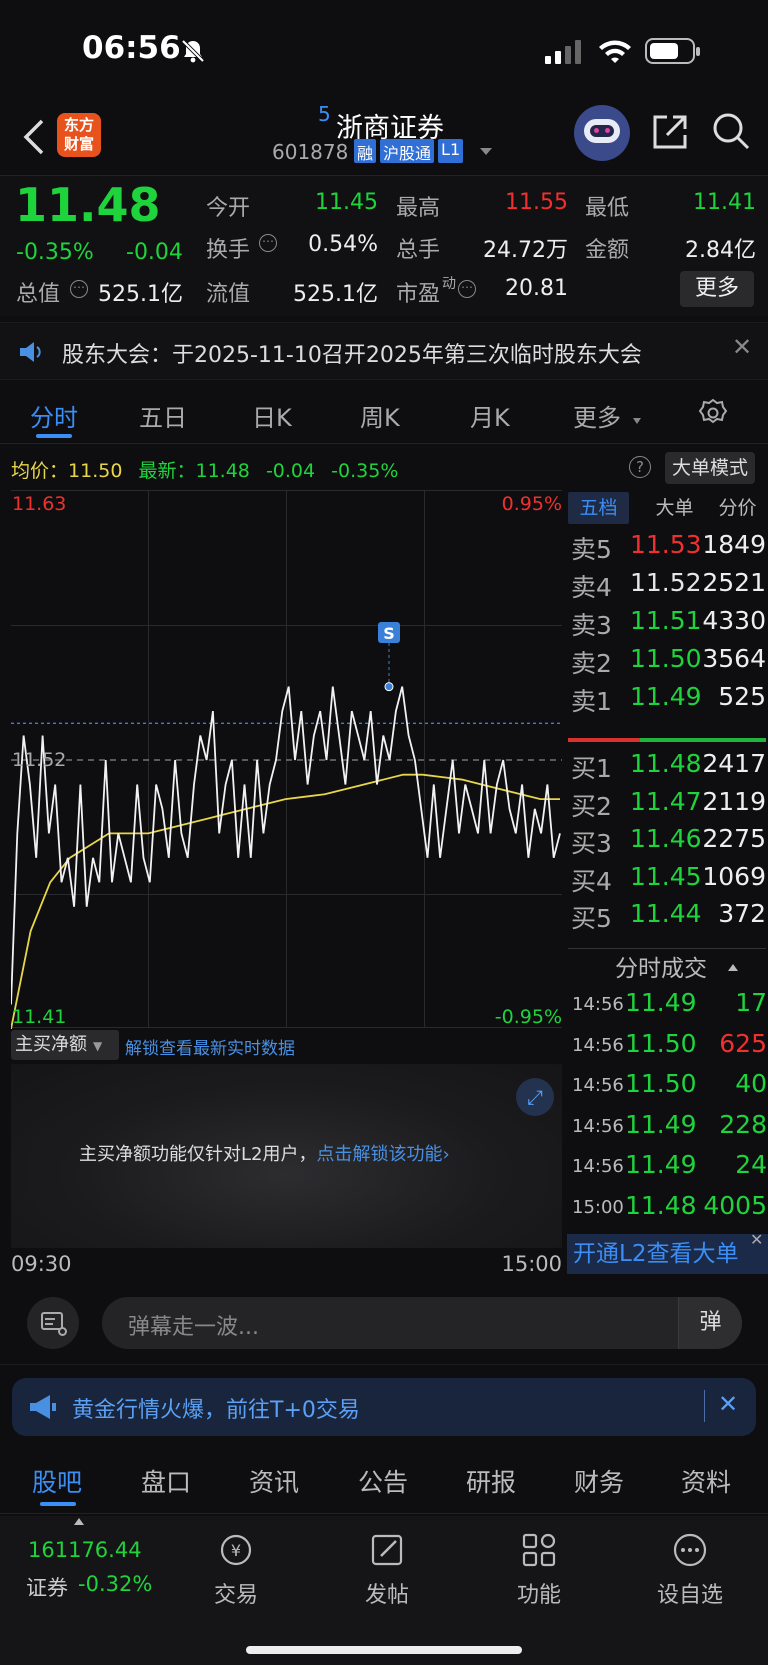  Describe the element at coordinates (65, 1045) in the screenshot. I see `main-buy-select: 主买净额 ▼` at that location.